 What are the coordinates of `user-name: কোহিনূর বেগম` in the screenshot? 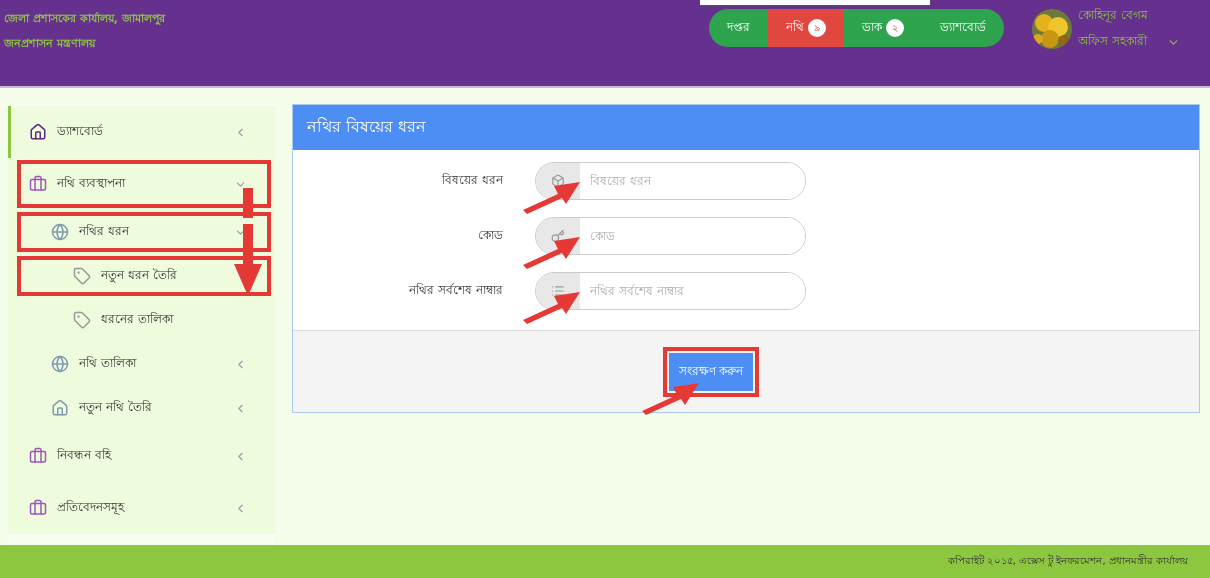 It's located at (1113, 16).